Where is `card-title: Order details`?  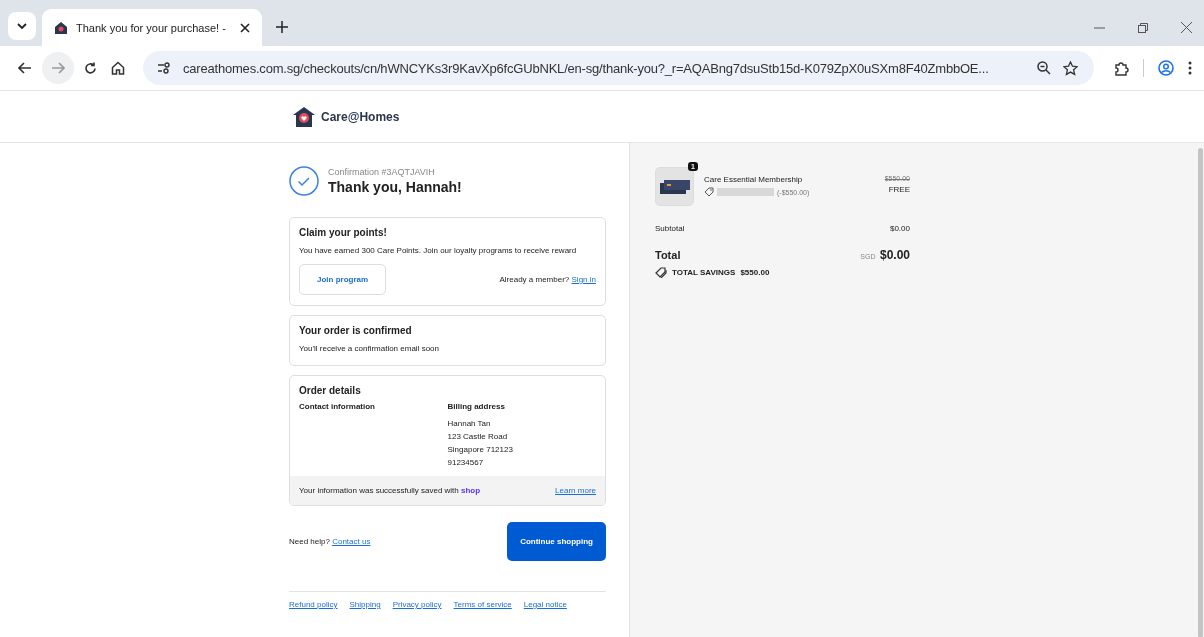
card-title: Order details is located at coordinates (330, 390).